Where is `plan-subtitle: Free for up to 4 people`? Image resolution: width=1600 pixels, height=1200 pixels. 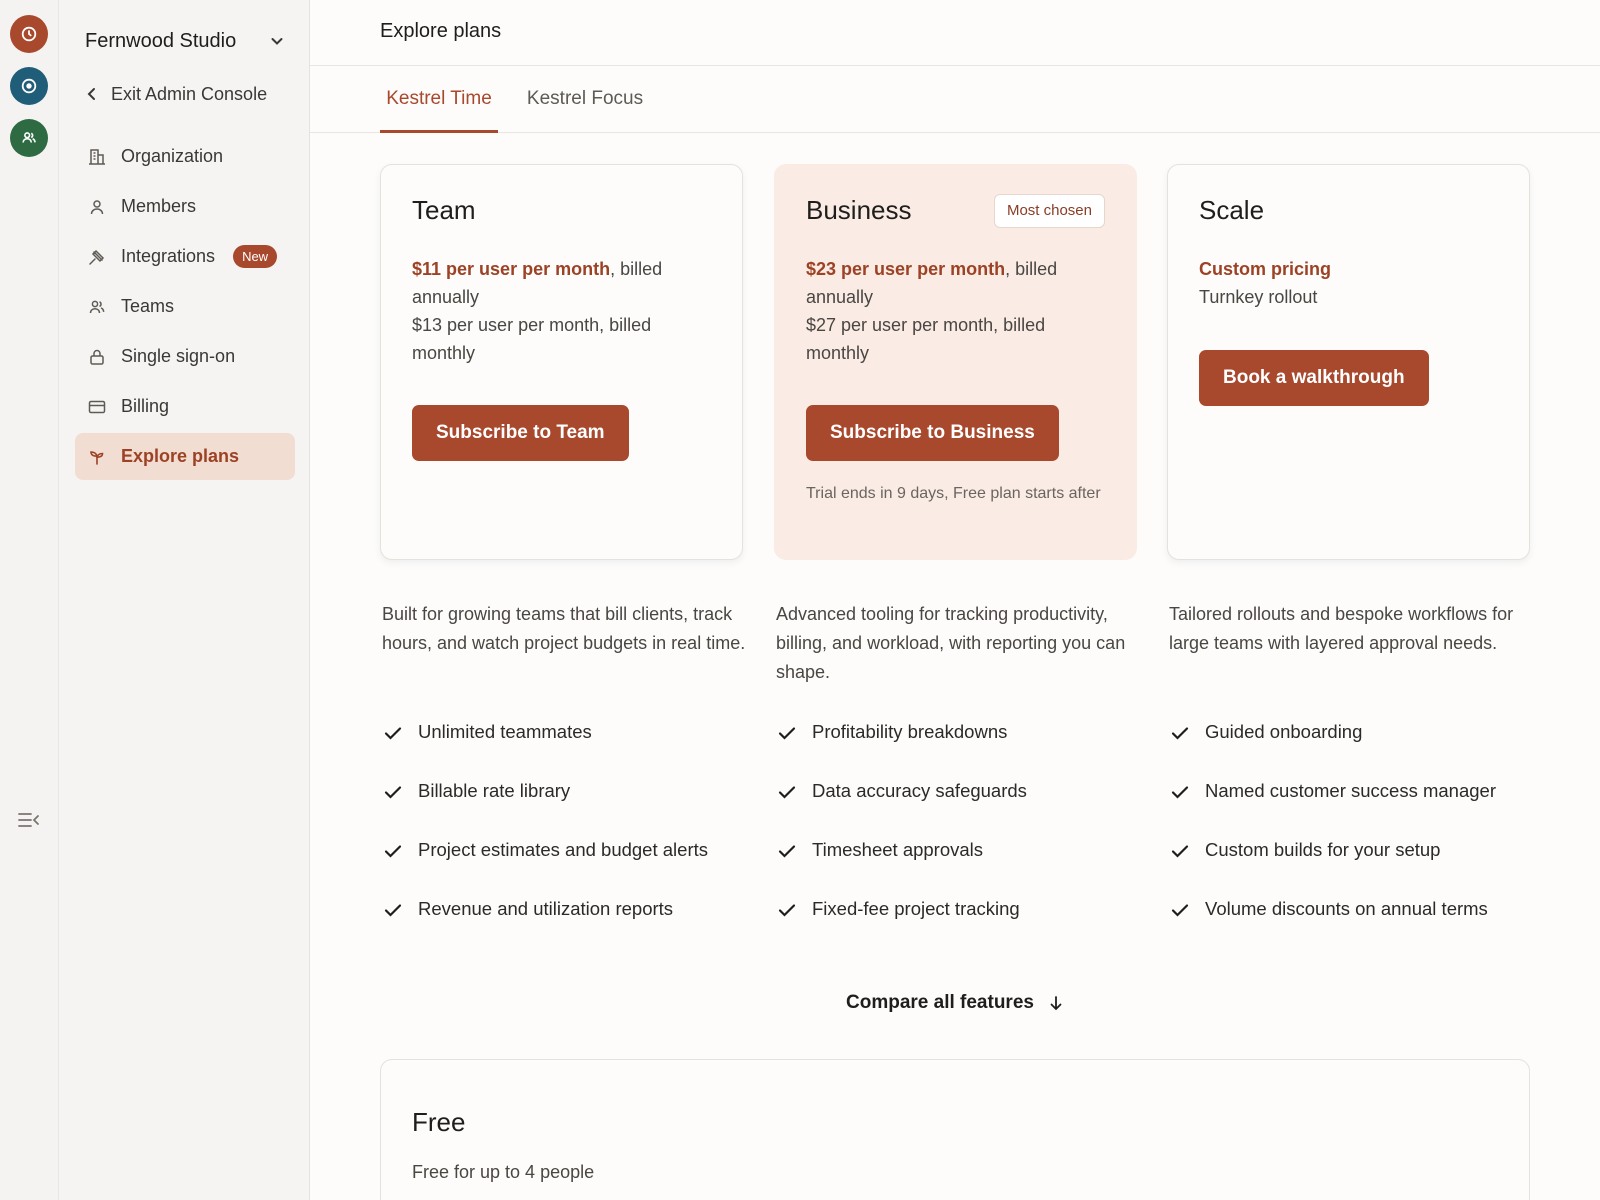 plan-subtitle: Free for up to 4 people is located at coordinates (503, 1172).